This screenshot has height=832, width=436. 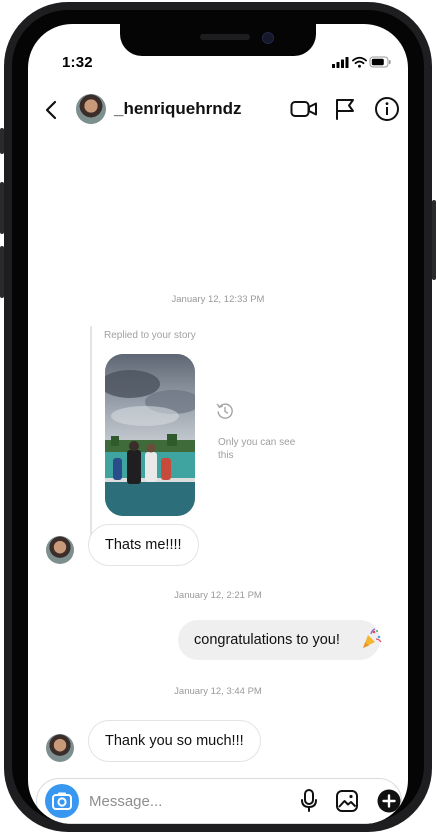 I want to click on camera-icon, so click(x=62, y=801).